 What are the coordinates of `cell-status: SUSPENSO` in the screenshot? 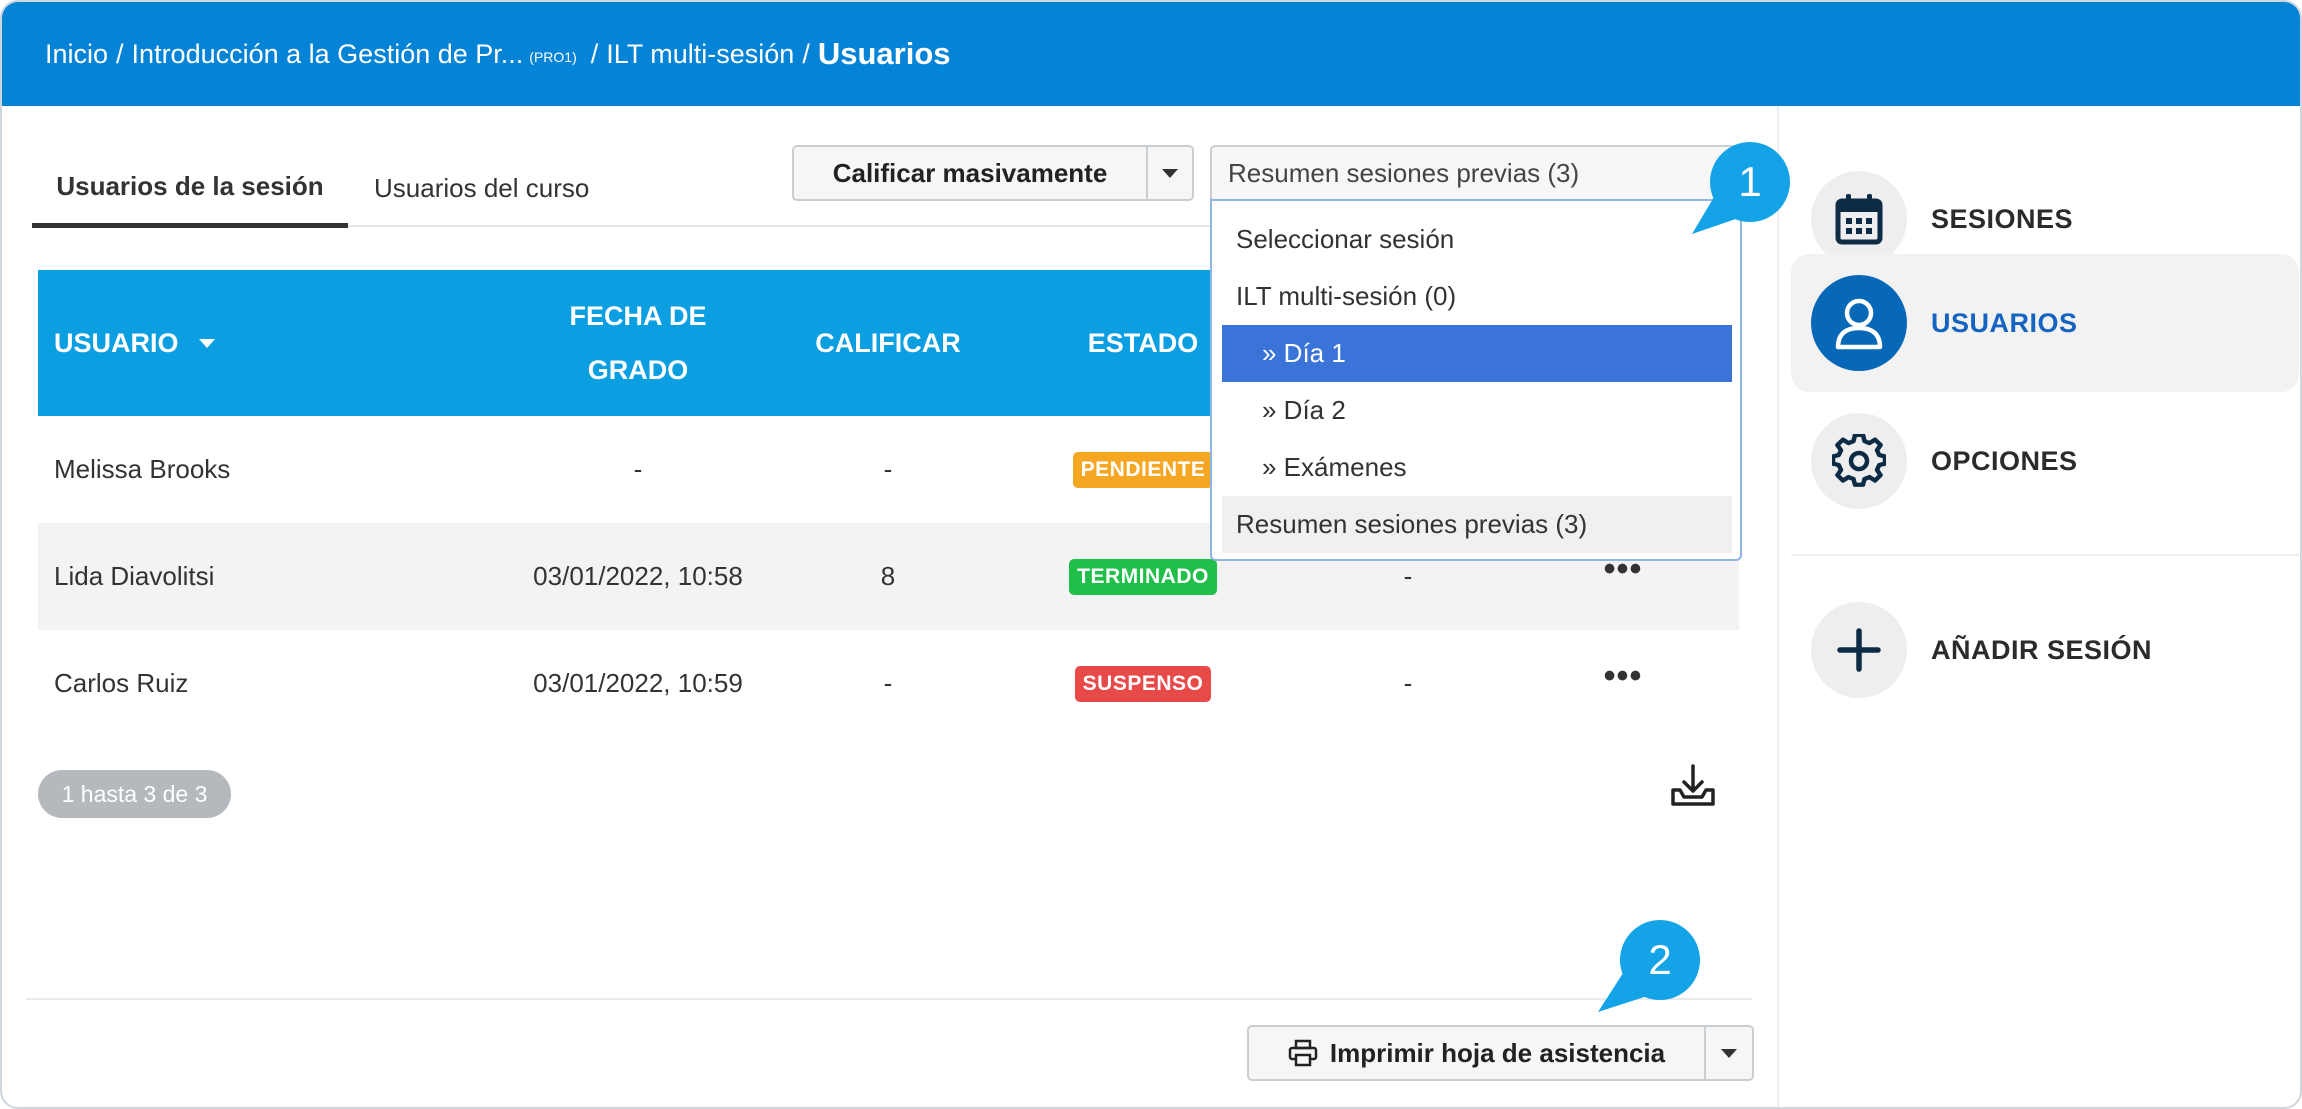 It's located at (1143, 683).